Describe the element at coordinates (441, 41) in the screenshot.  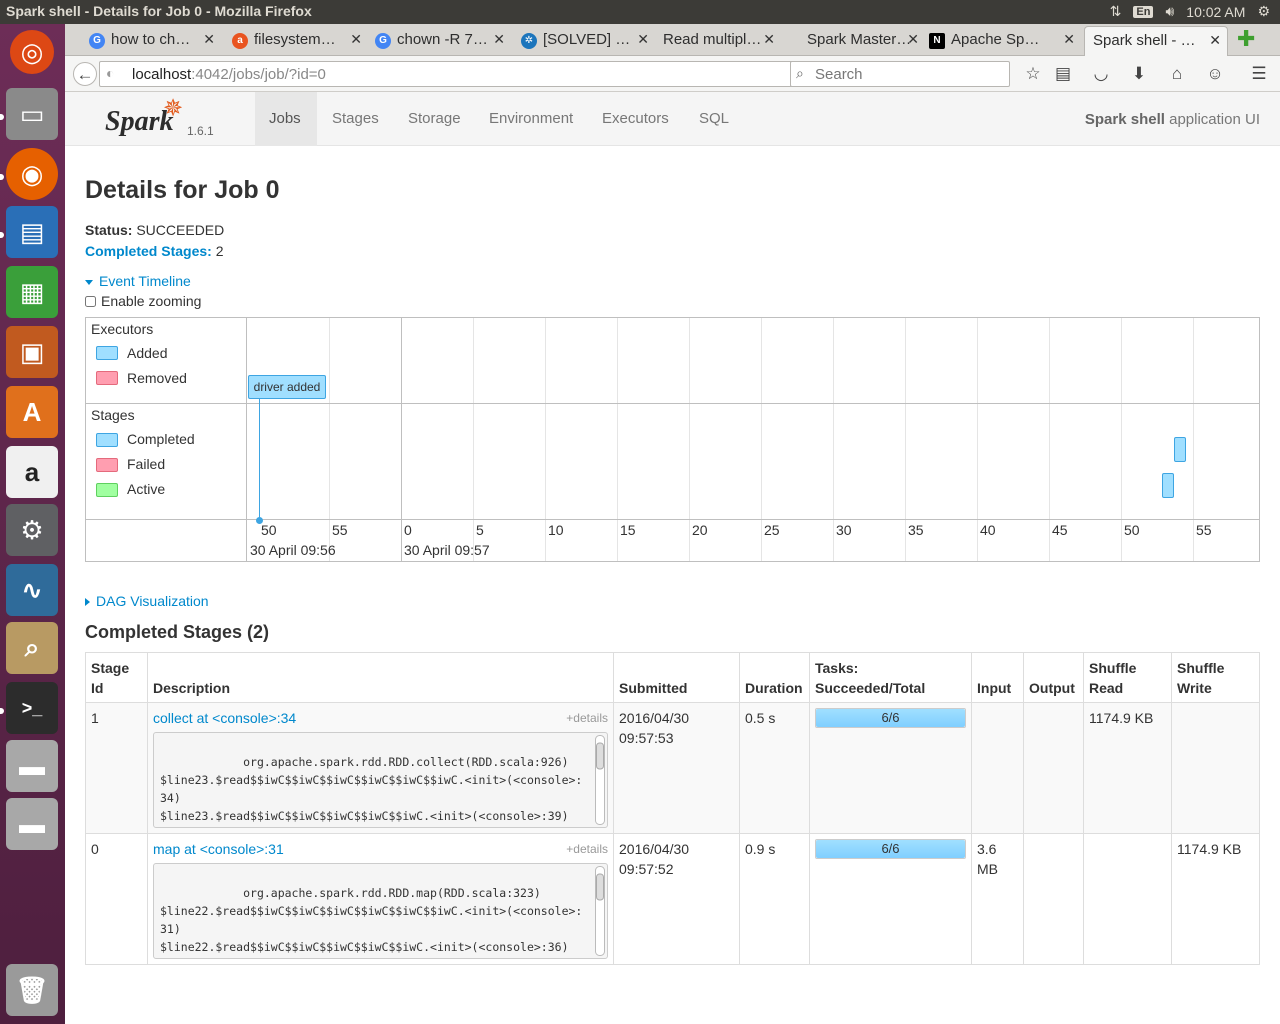
I see `browser-tab: G chown -R 7… ✕` at that location.